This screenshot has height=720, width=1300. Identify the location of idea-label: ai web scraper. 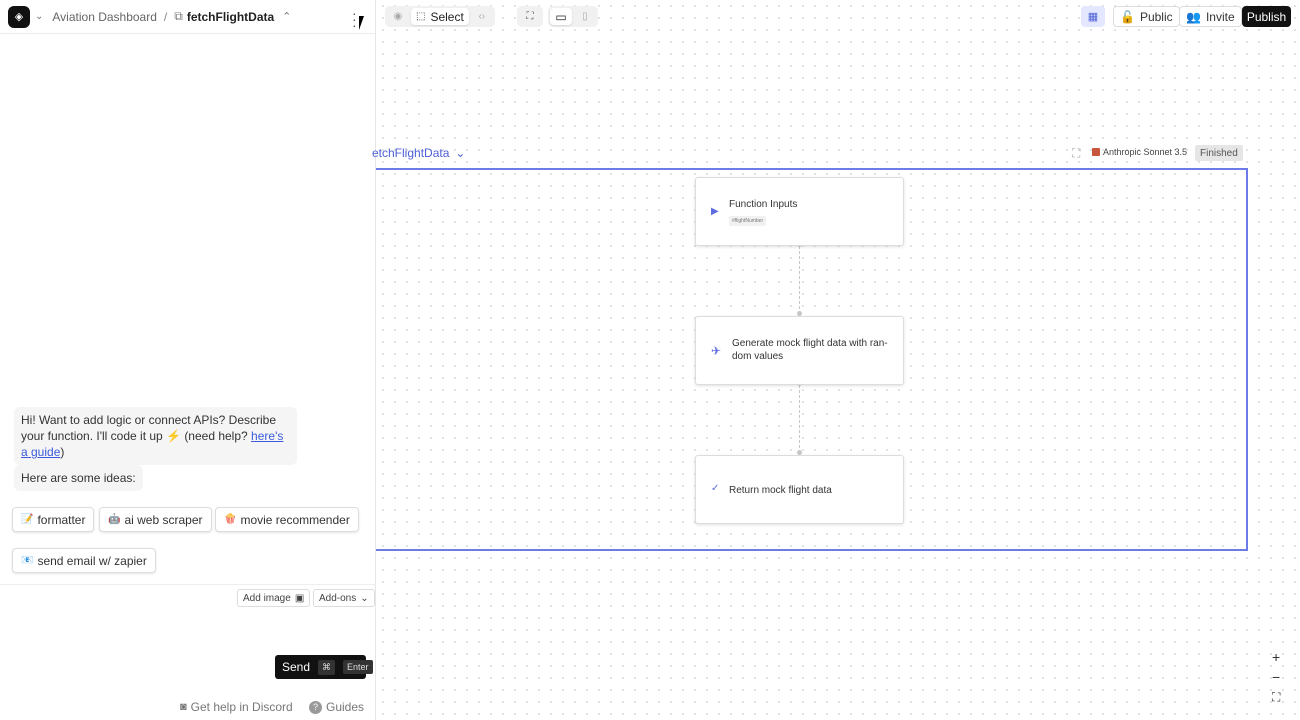
(163, 519).